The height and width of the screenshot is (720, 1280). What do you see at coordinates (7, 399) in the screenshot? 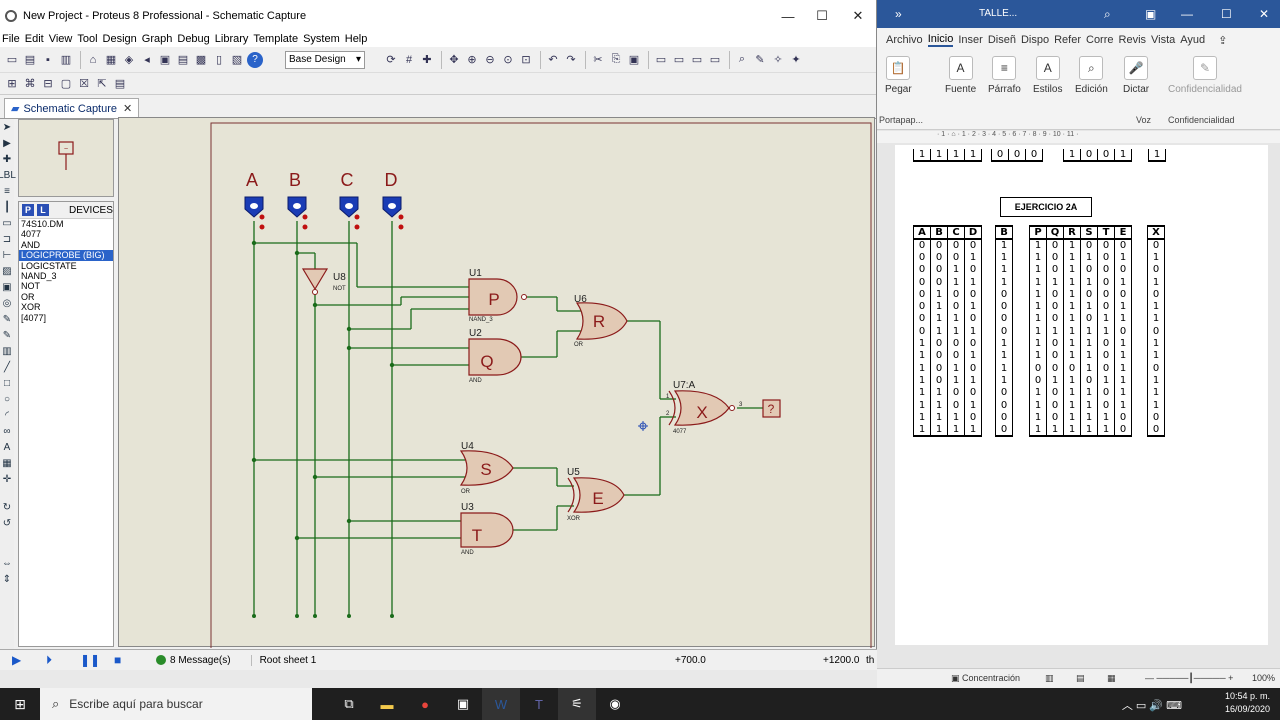
I see `circle-icon: ○` at bounding box center [7, 399].